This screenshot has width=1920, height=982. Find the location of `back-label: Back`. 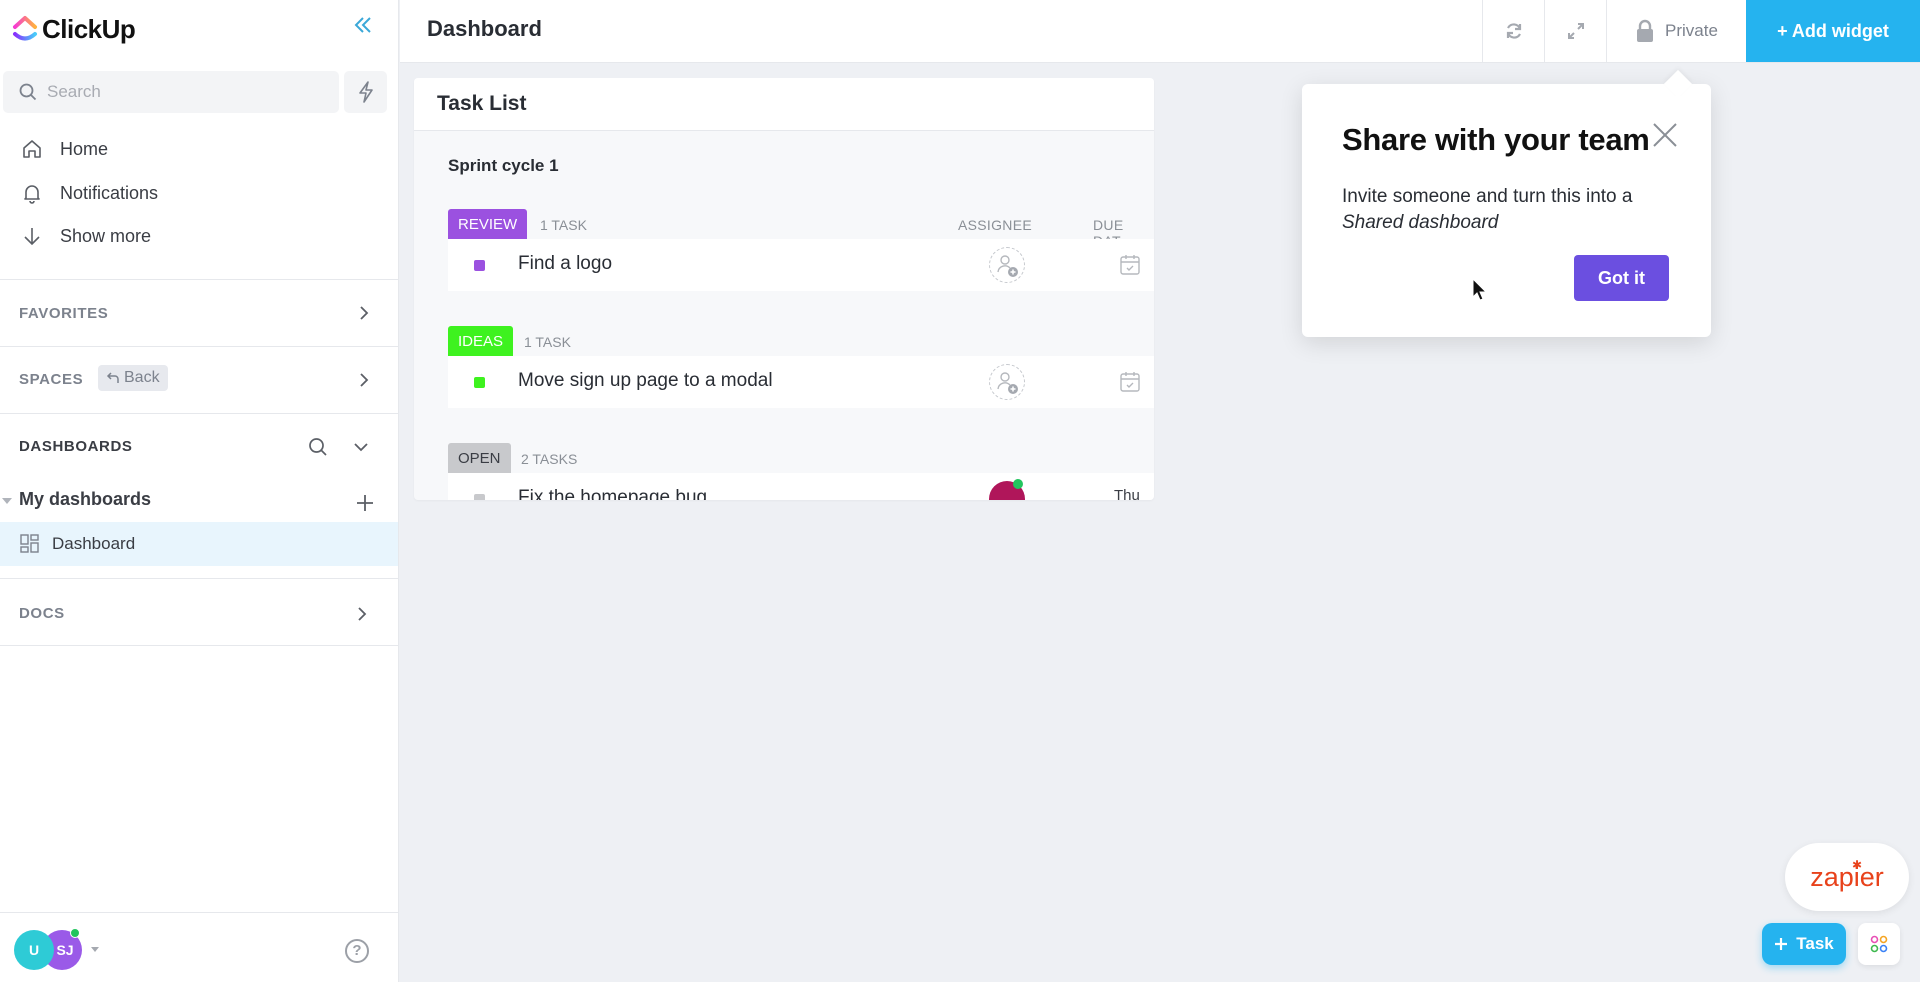

back-label: Back is located at coordinates (142, 377).